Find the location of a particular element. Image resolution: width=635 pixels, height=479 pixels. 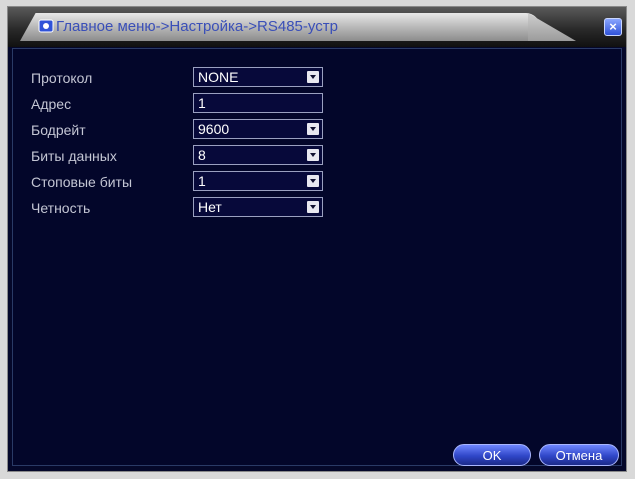

protocol-label: Протокол is located at coordinates (62, 78).